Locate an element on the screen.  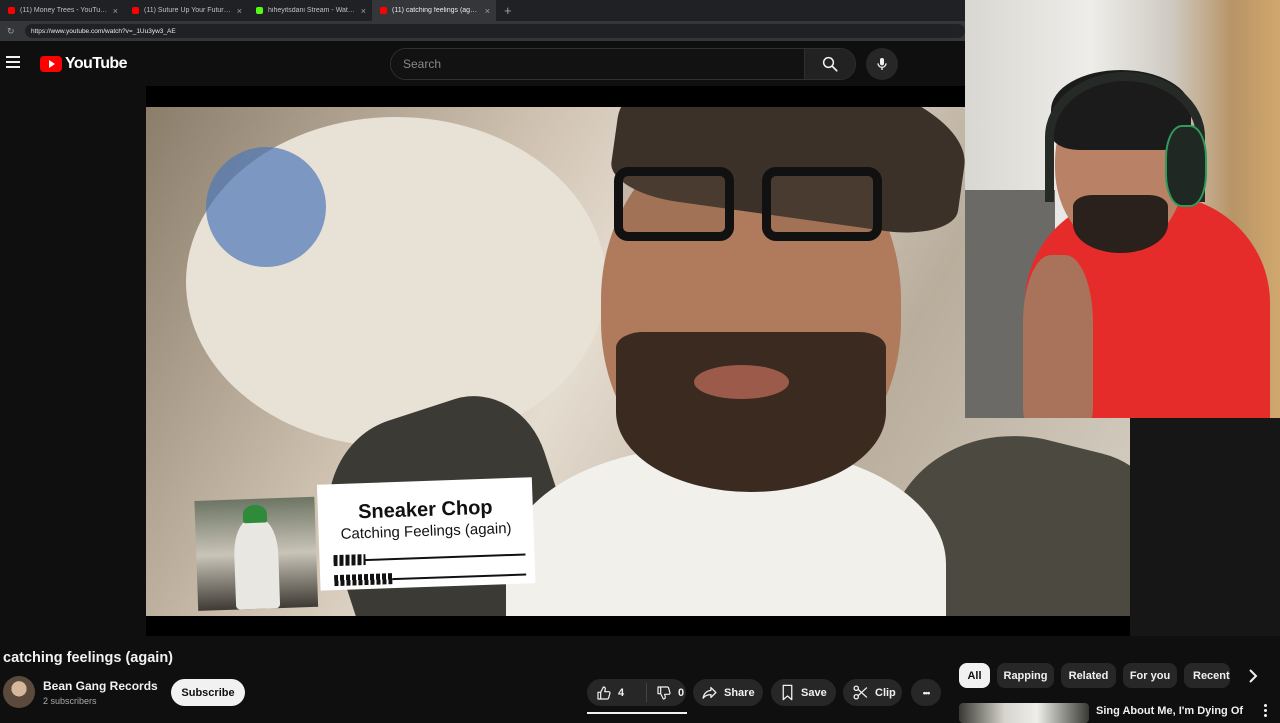
subscribe-button: Subscribe is located at coordinates (208, 692).